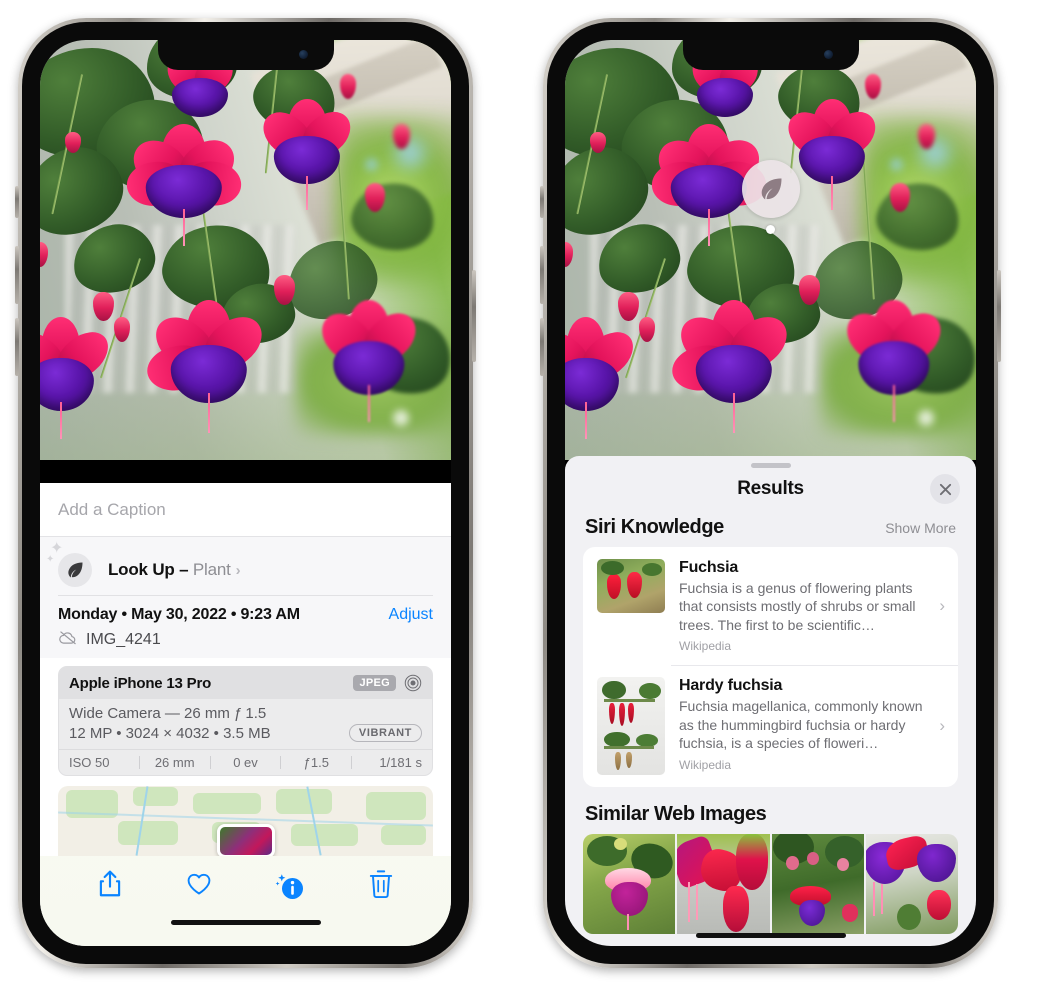 This screenshot has height=985, width=1055. I want to click on results-title: Results, so click(770, 488).